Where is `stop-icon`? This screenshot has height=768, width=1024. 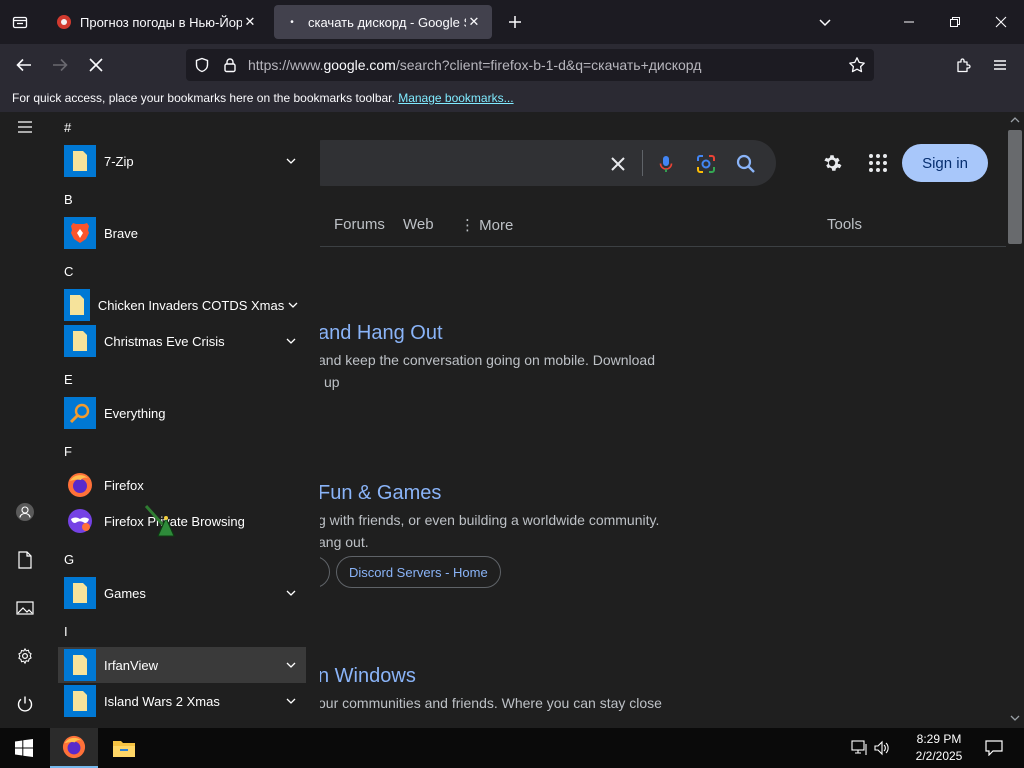 stop-icon is located at coordinates (96, 65).